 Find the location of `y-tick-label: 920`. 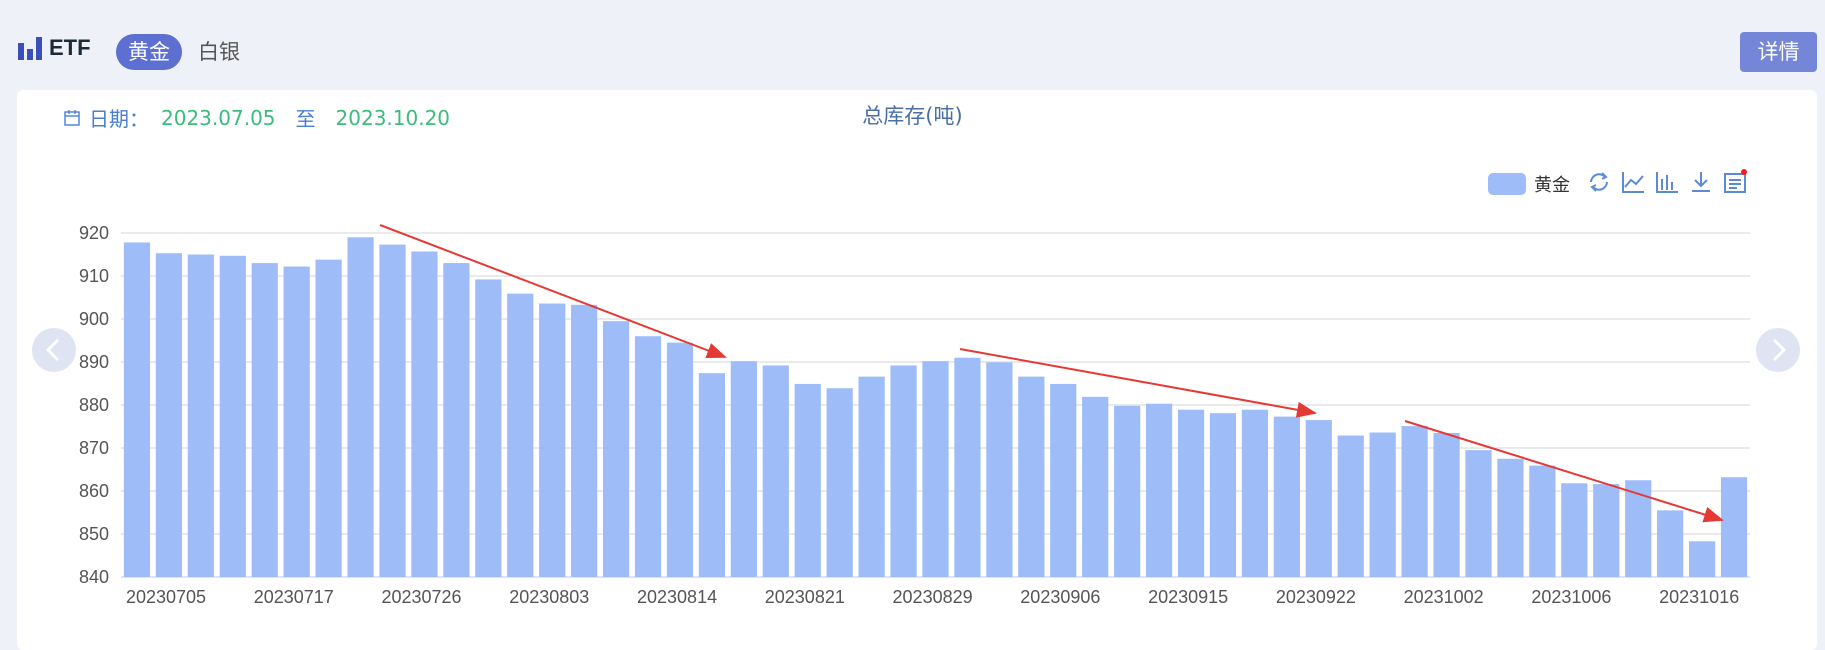

y-tick-label: 920 is located at coordinates (94, 233).